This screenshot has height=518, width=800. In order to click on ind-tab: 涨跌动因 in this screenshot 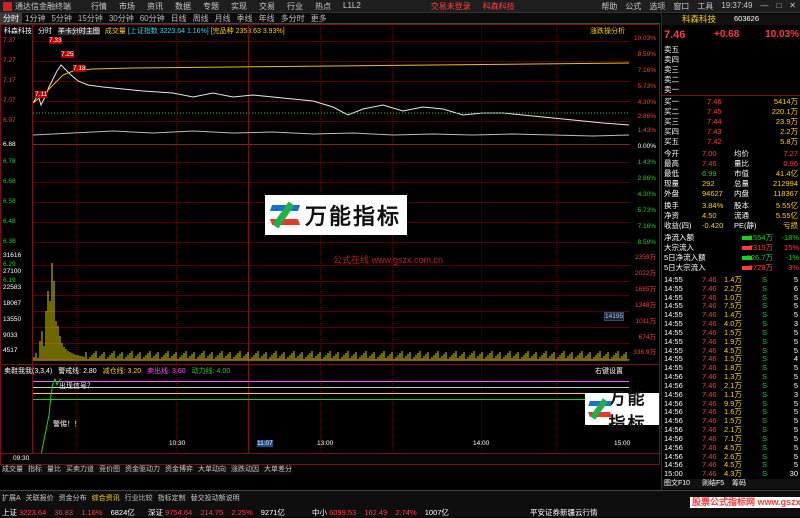, I will do `click(245, 470)`.